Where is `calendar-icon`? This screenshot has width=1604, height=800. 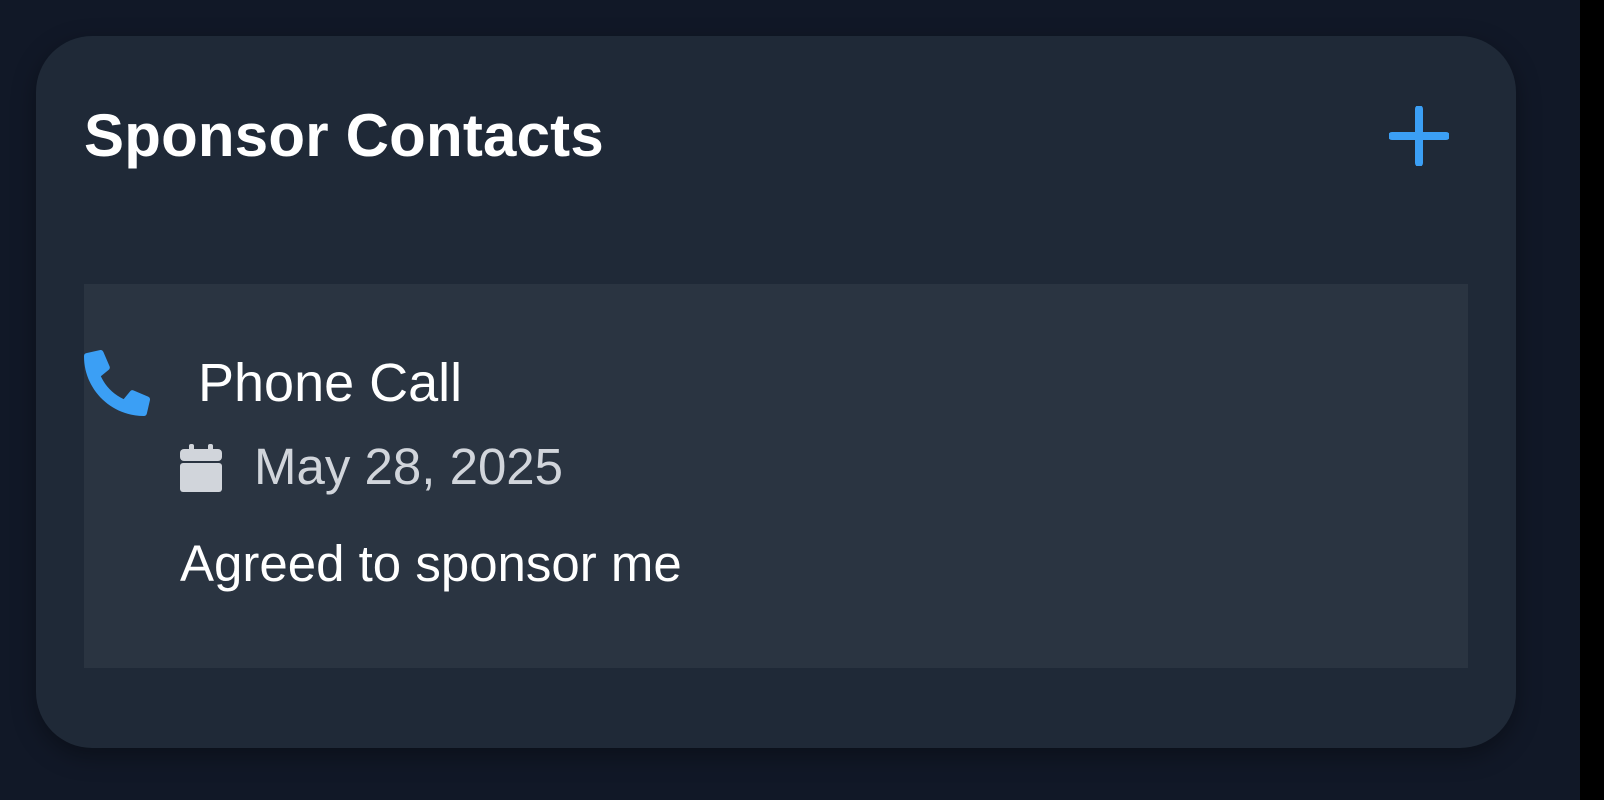 calendar-icon is located at coordinates (201, 468).